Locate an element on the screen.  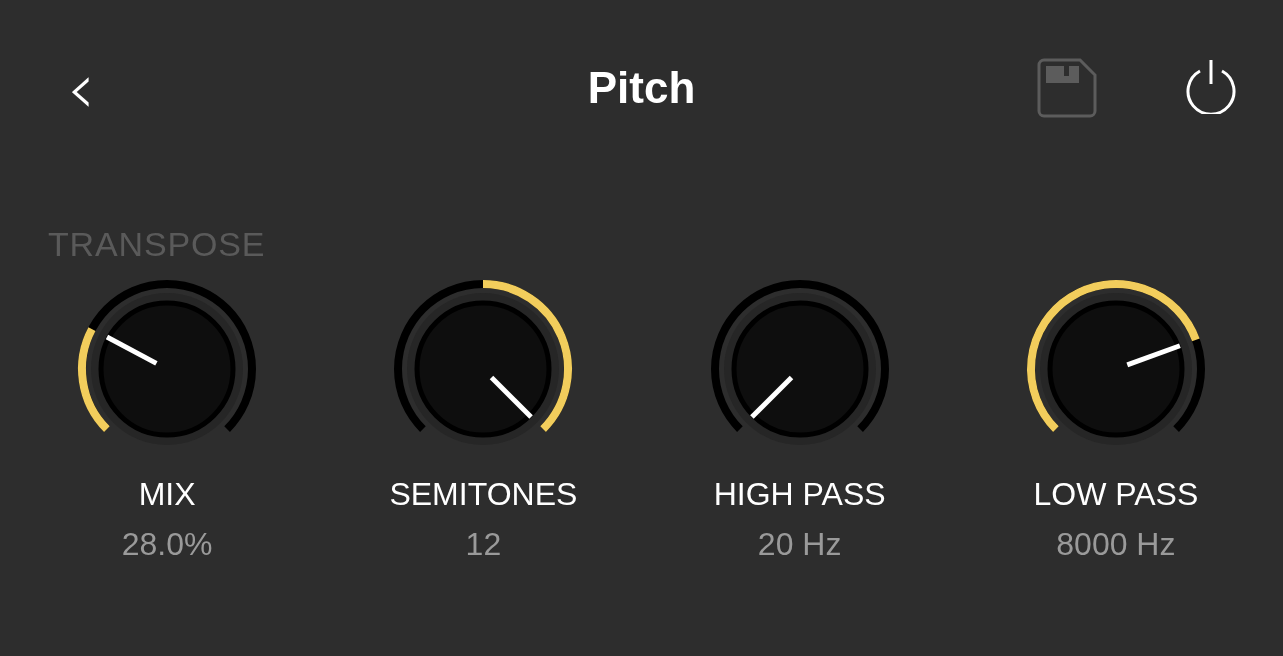
knob-label: HIGH PASS is located at coordinates (799, 494).